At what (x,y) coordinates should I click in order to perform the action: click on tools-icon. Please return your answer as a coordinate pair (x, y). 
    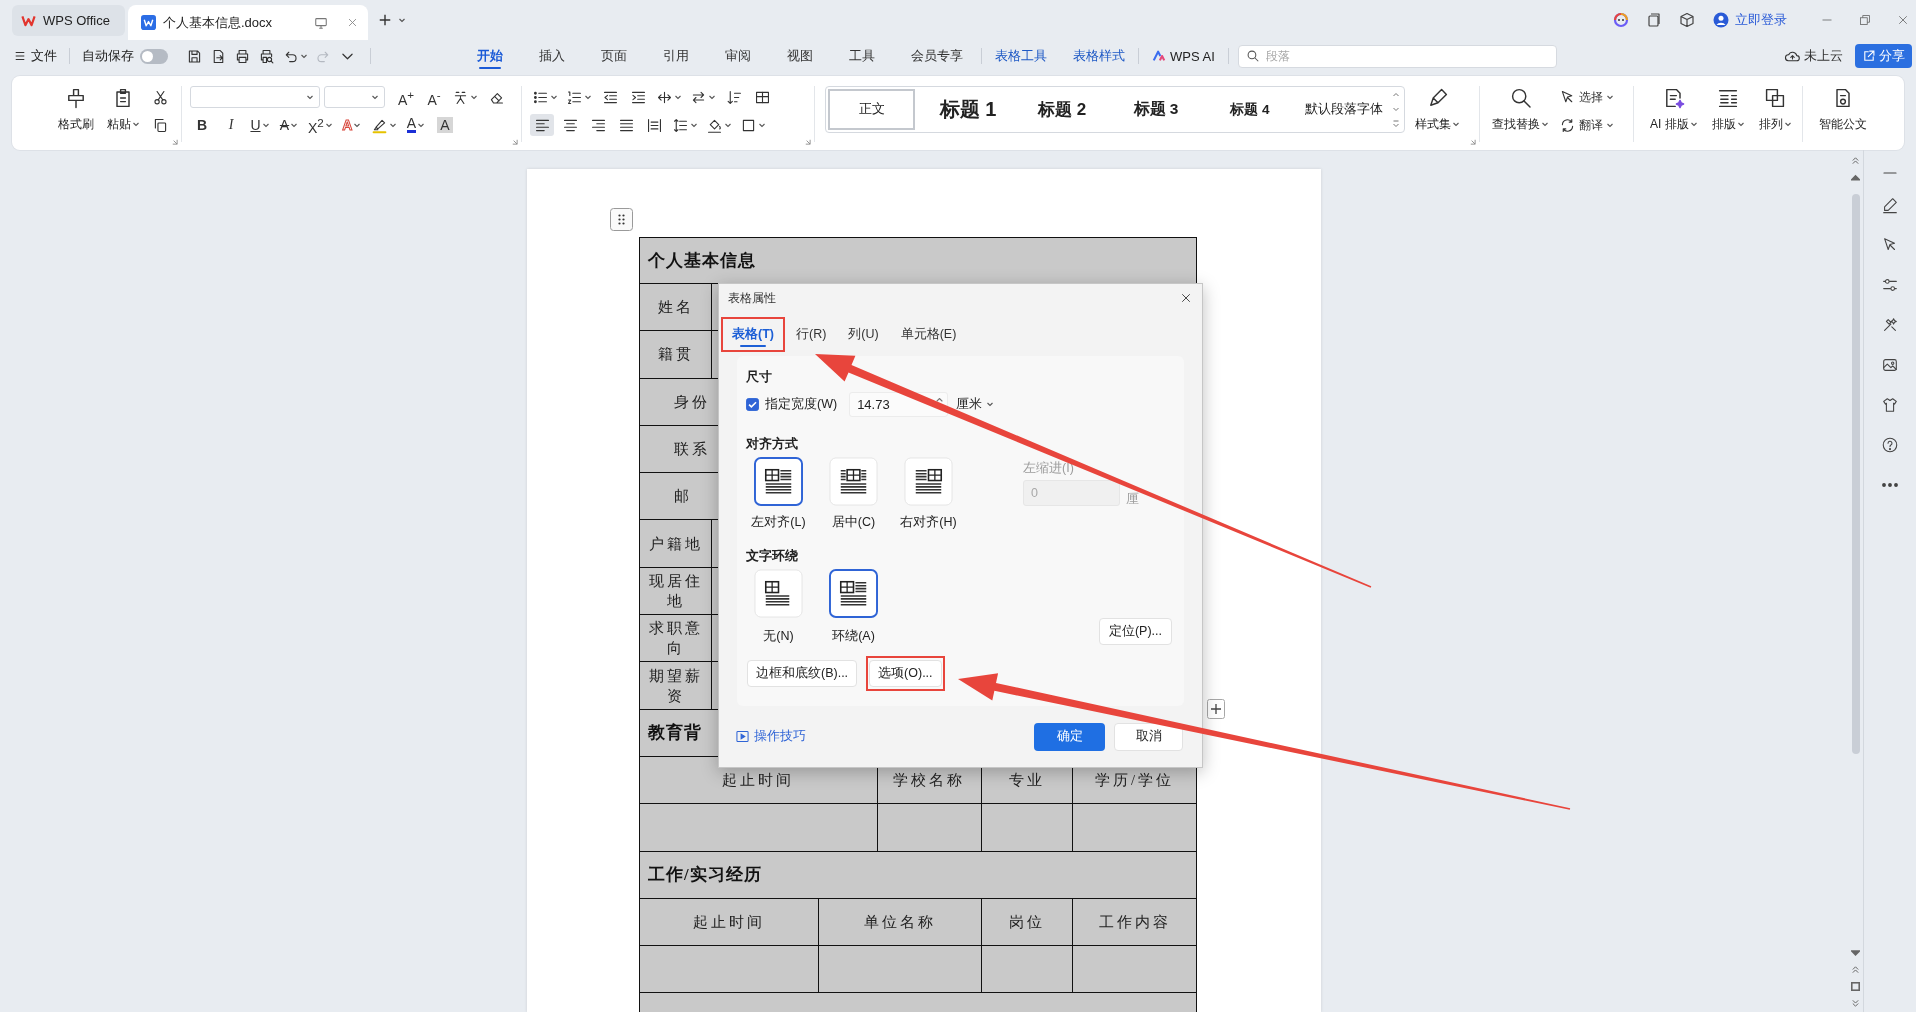
    Looking at the image, I should click on (1890, 325).